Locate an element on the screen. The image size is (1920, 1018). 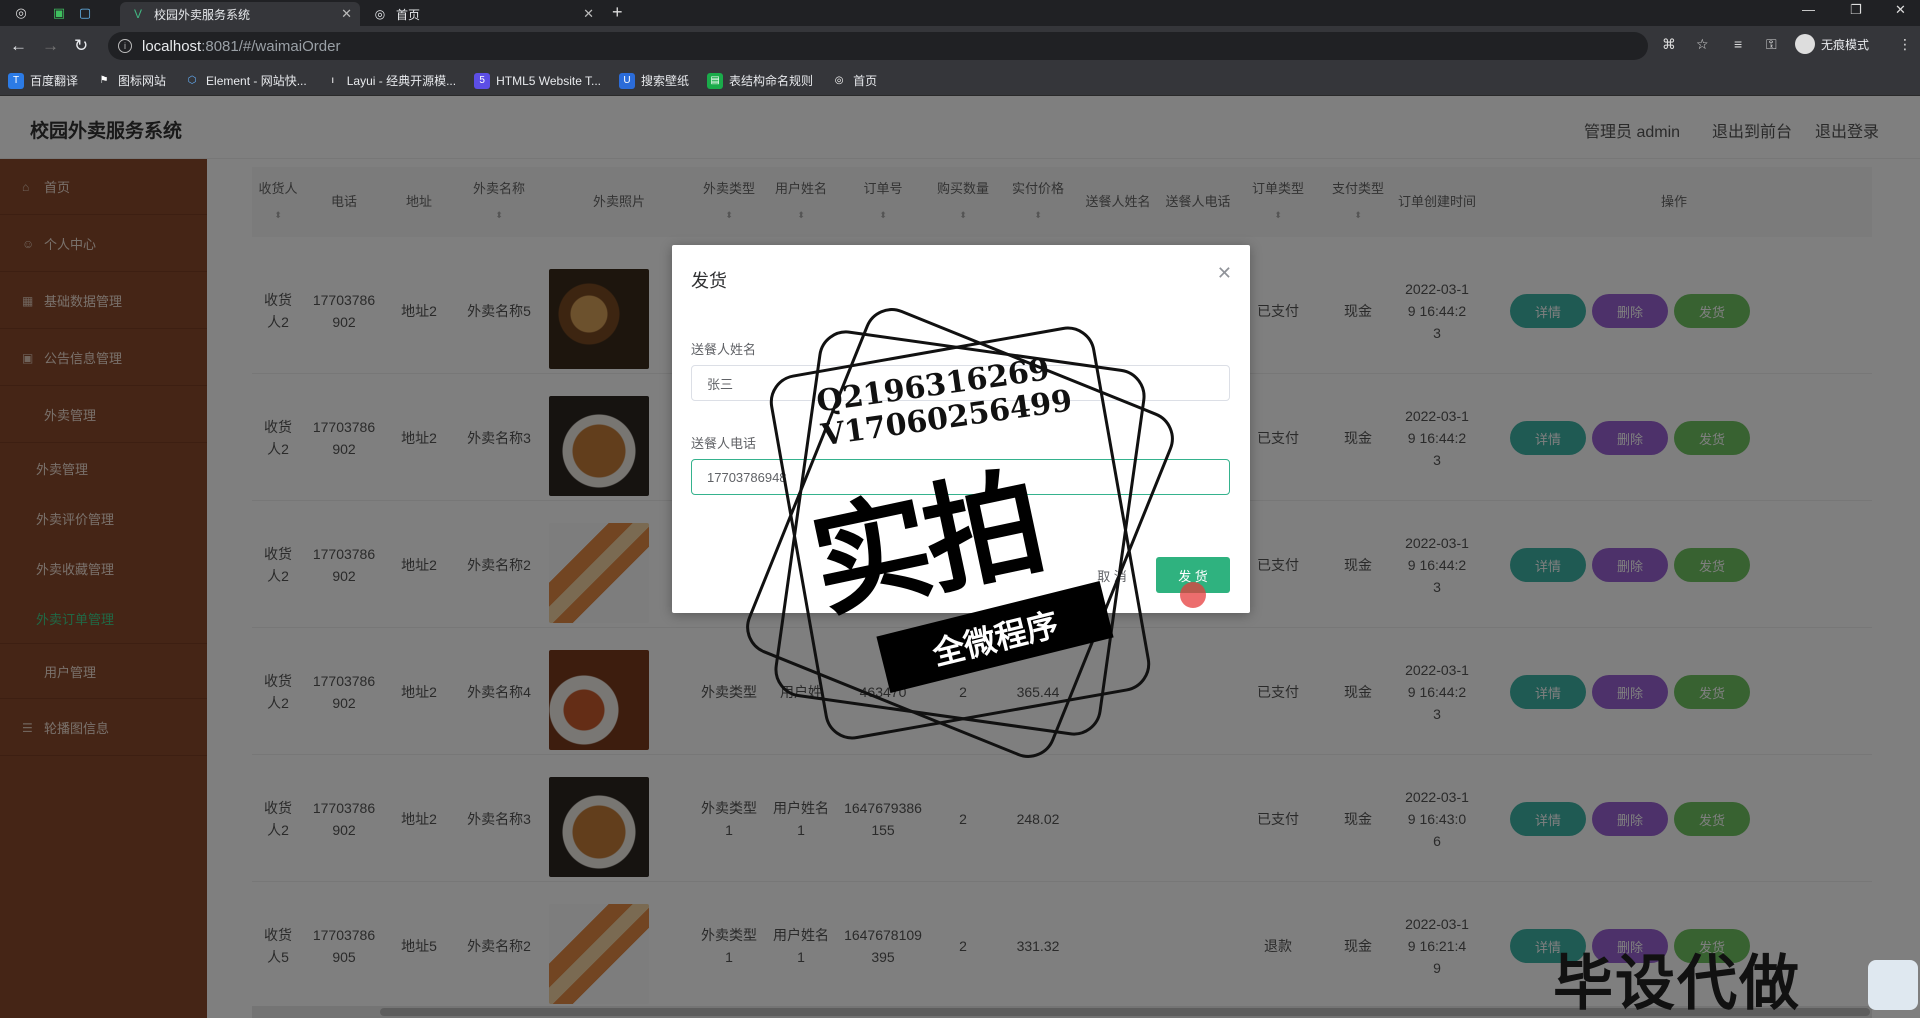
tab-home: ◎ 首页 ✕ is located at coordinates (482, 14).